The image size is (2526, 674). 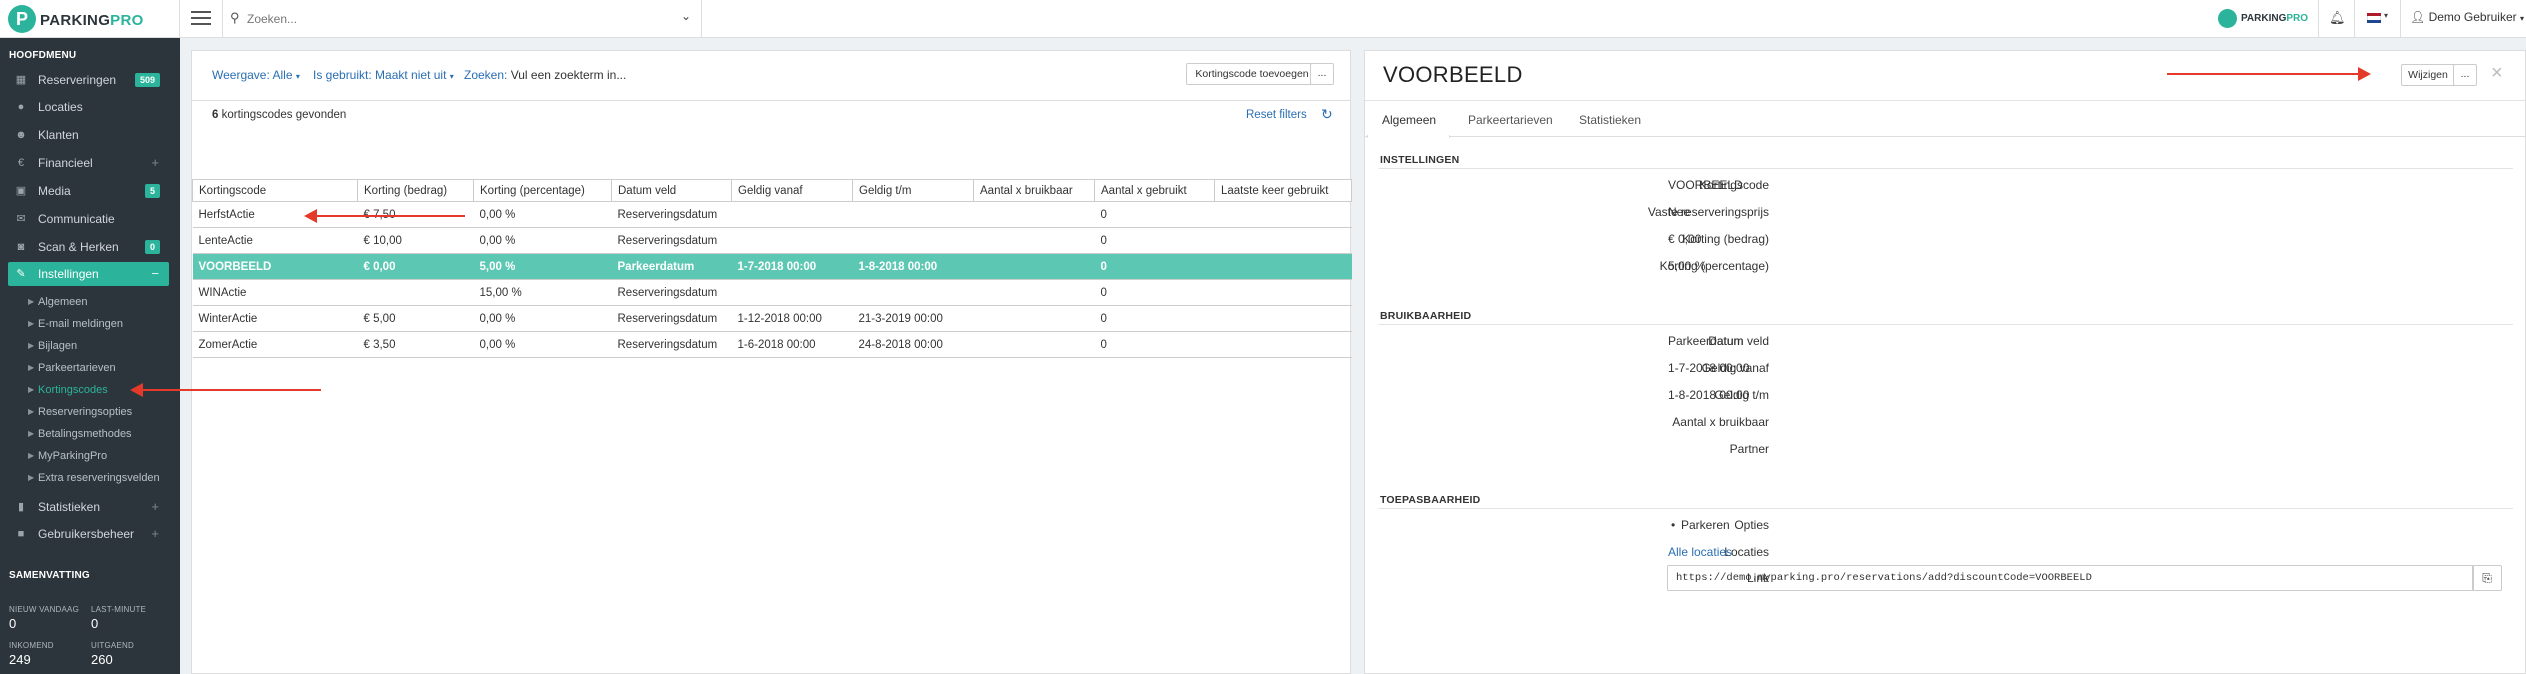 What do you see at coordinates (2472, 17) in the screenshot?
I see `user-name: Demo Gebruiker` at bounding box center [2472, 17].